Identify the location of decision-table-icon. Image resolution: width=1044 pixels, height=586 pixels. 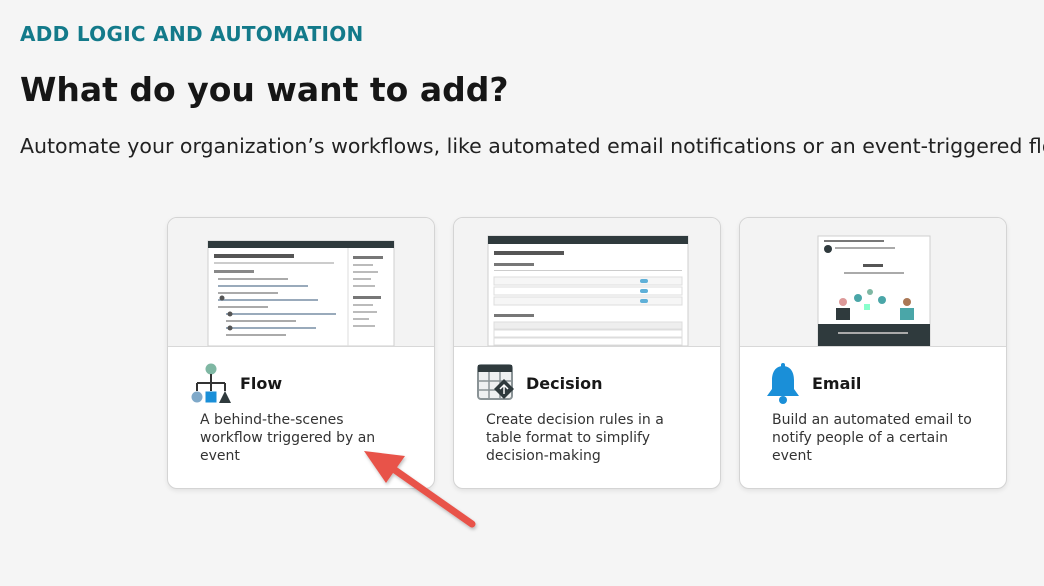
(497, 384).